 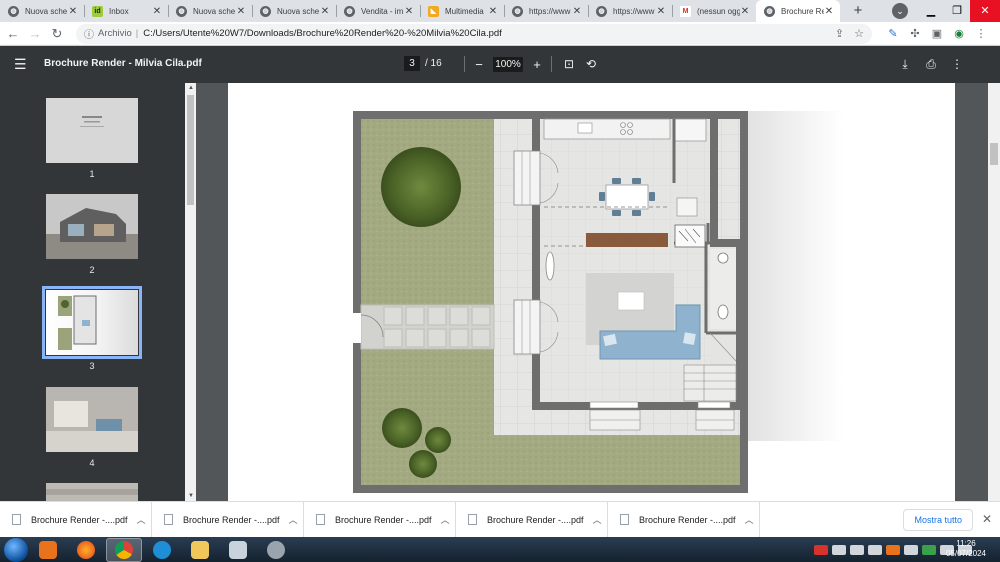 I want to click on taskbar-media-player, so click(x=48, y=550).